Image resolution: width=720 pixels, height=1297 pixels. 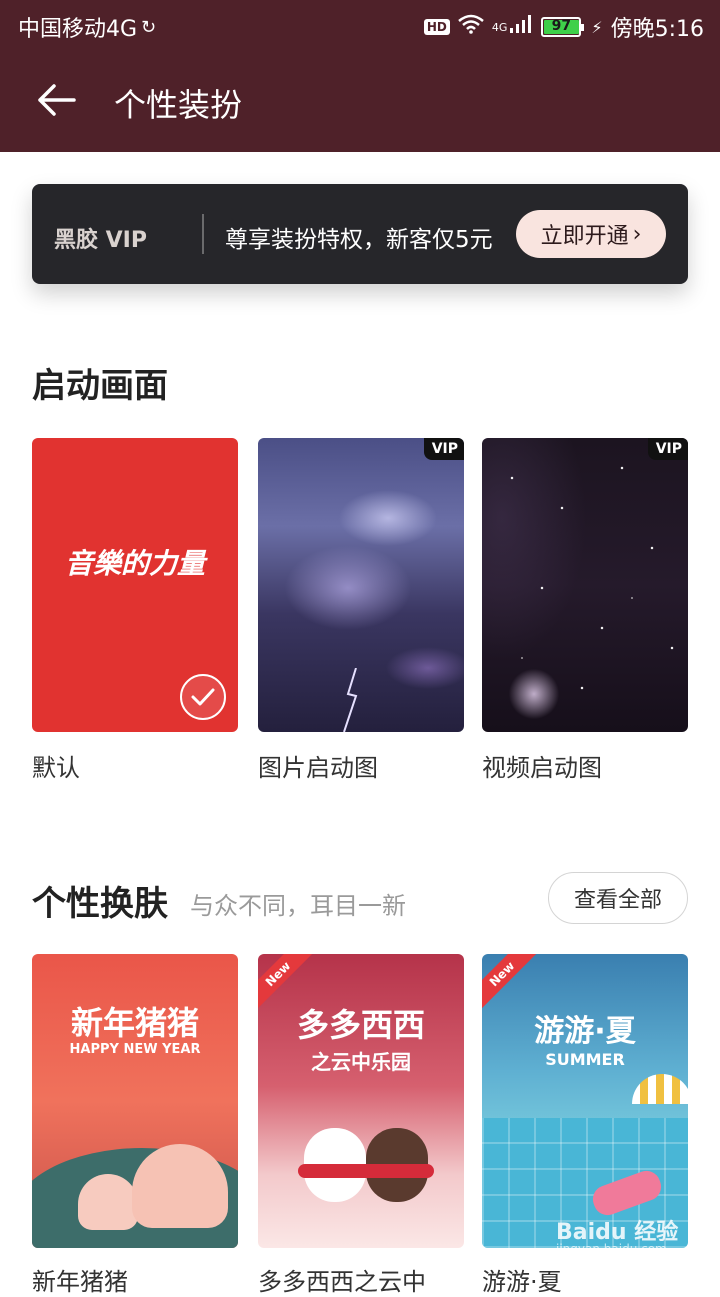 I want to click on wifi-icon, so click(x=471, y=27).